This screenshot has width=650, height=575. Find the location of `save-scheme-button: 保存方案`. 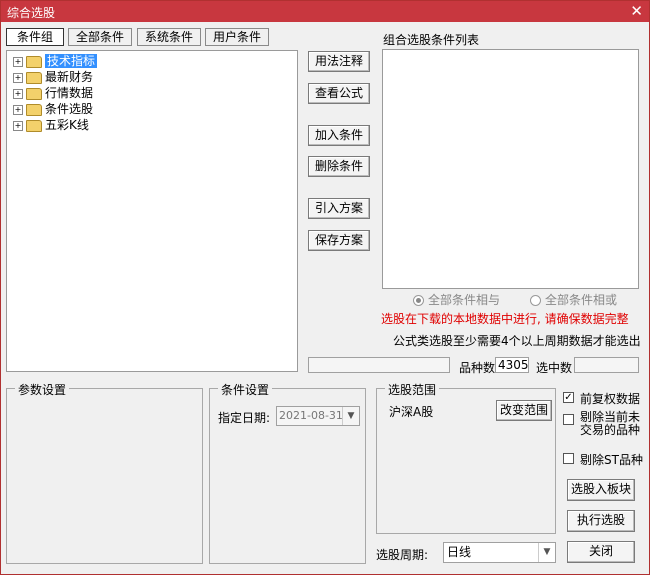

save-scheme-button: 保存方案 is located at coordinates (339, 240).